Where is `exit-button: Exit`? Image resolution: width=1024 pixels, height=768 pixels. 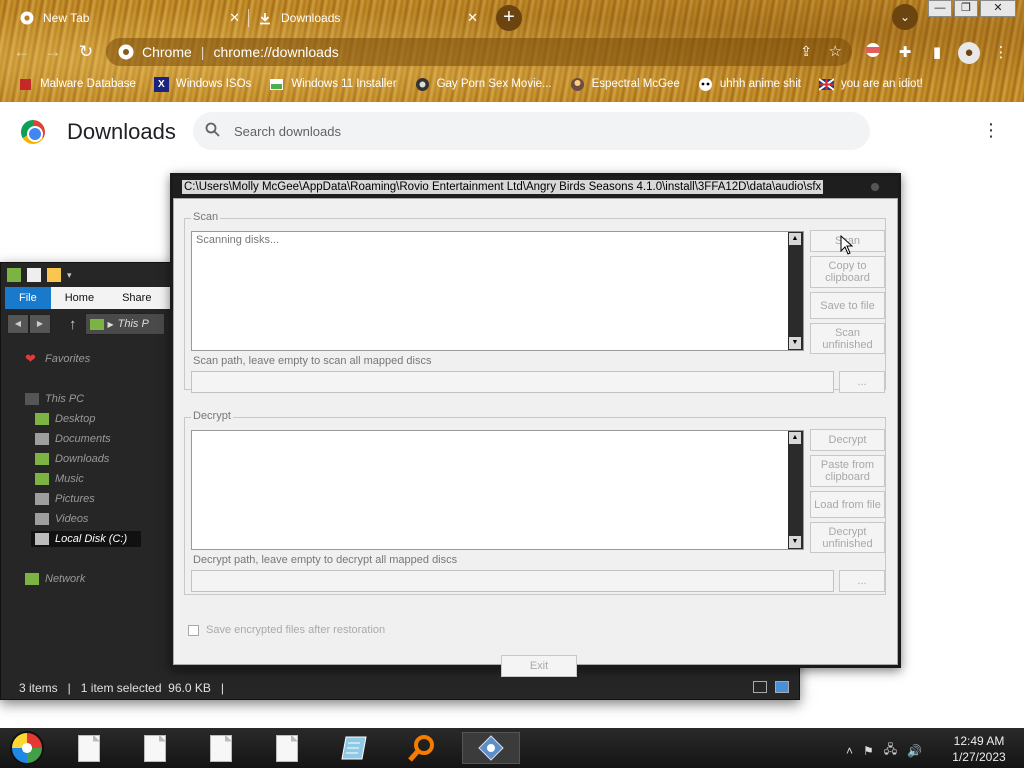
exit-button: Exit is located at coordinates (539, 666).